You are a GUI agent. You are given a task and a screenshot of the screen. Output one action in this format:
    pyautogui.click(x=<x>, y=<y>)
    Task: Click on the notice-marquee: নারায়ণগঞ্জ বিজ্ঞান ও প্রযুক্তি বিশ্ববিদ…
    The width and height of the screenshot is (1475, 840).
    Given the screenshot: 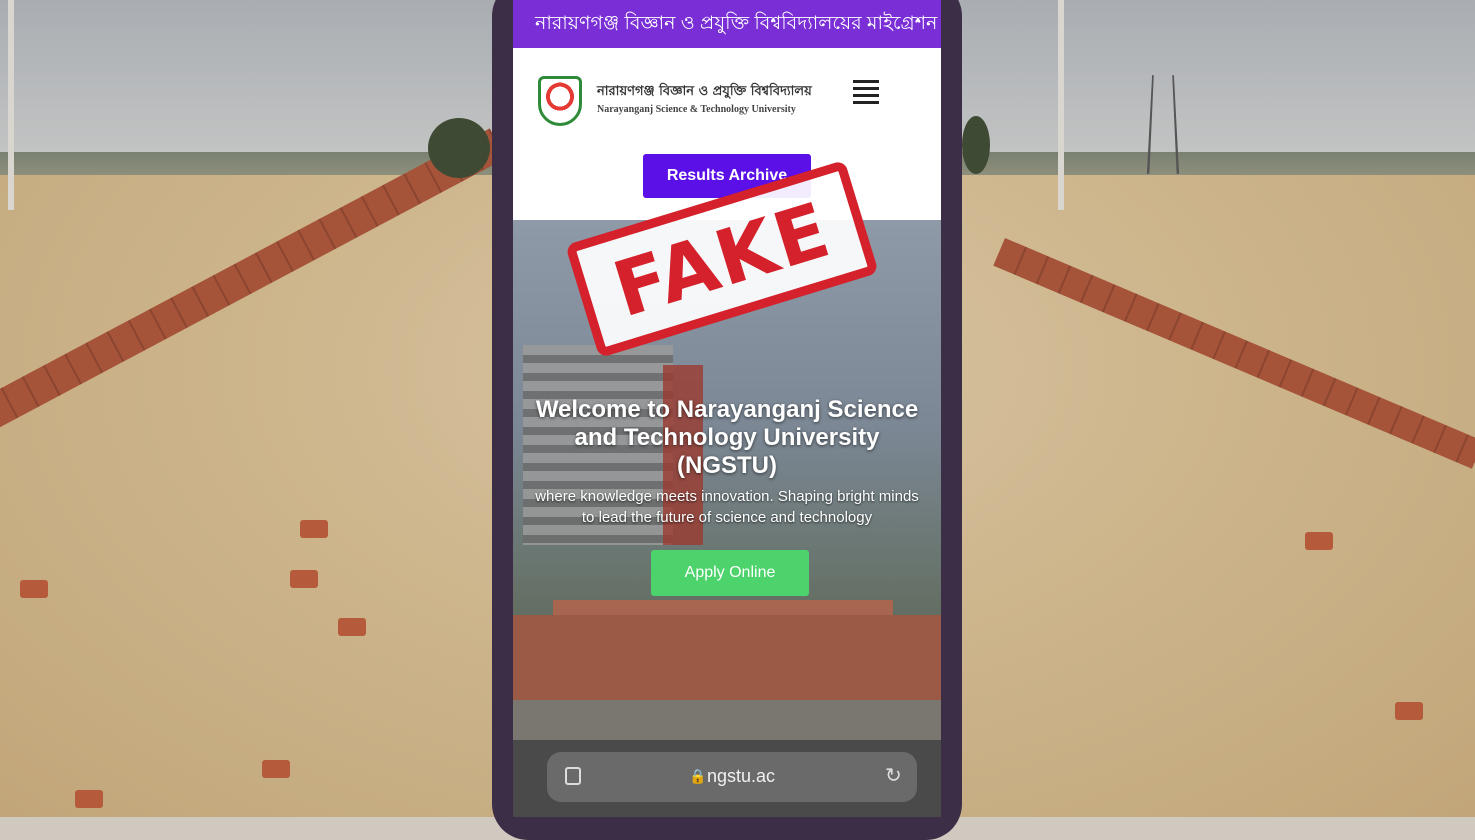 What is the action you would take?
    pyautogui.click(x=727, y=24)
    